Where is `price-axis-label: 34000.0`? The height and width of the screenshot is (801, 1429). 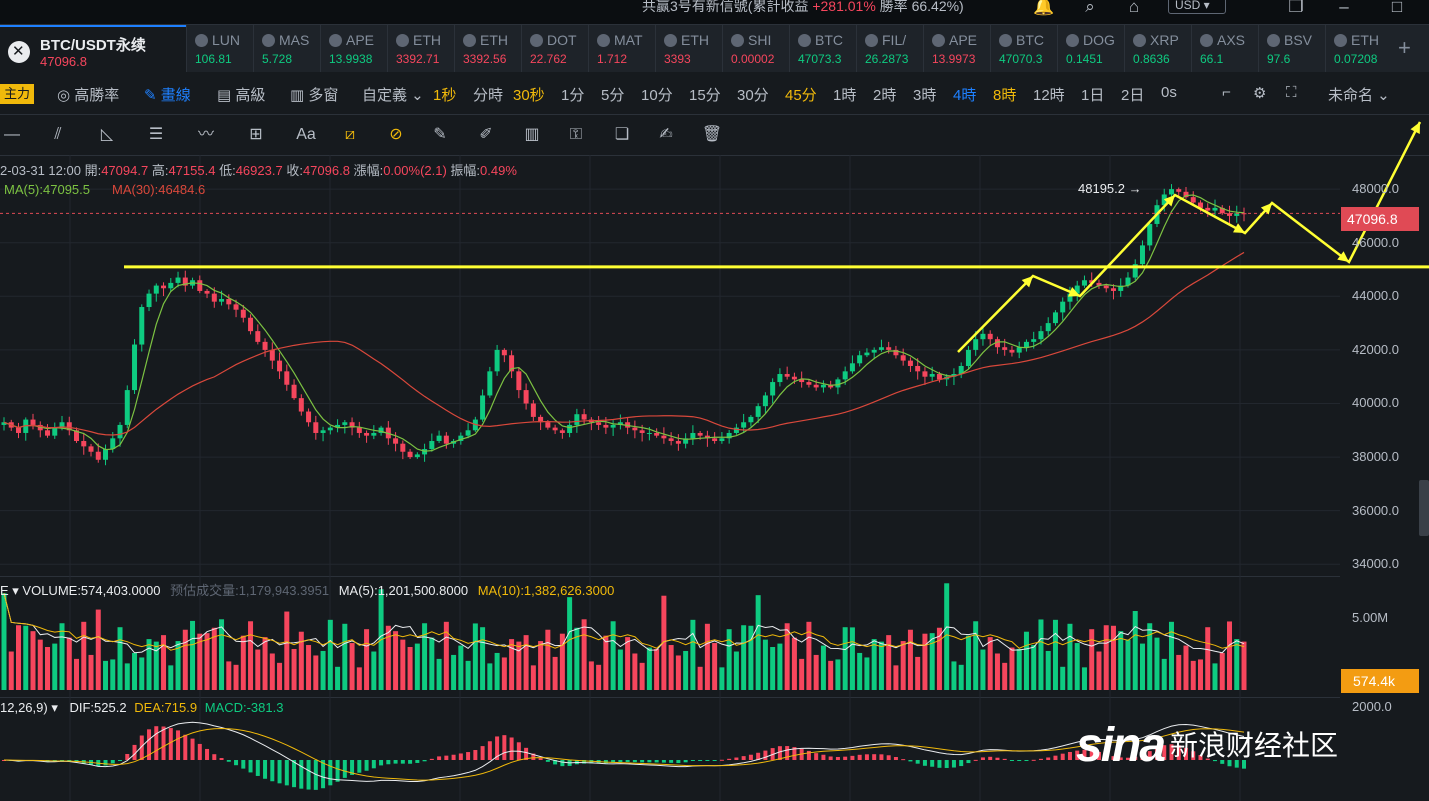 price-axis-label: 34000.0 is located at coordinates (1375, 564).